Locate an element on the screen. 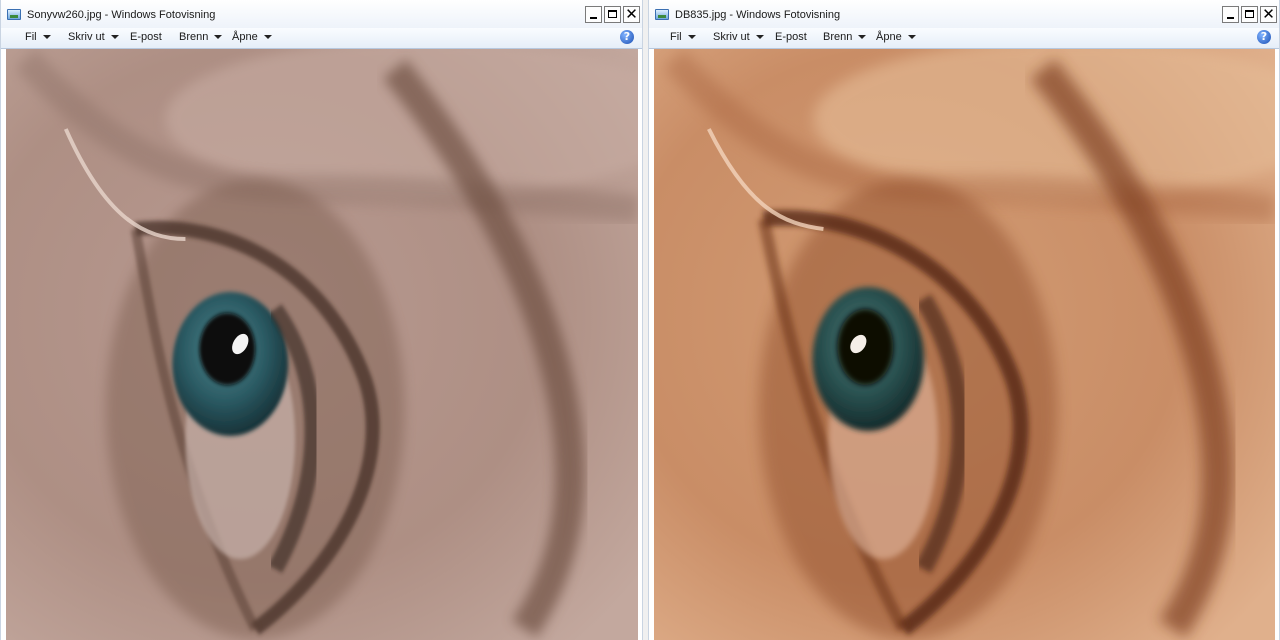 The height and width of the screenshot is (640, 1280). window-title: Sonyvw260.jpg - Windows Fotovisning is located at coordinates (121, 15).